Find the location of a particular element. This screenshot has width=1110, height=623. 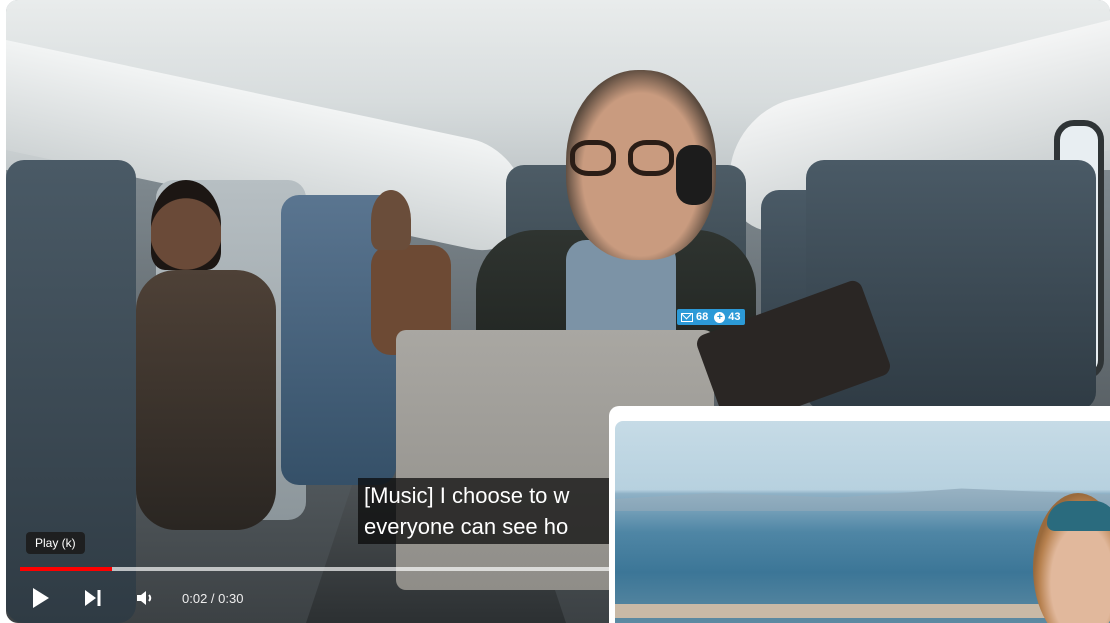

plus-count: 43 is located at coordinates (734, 317).